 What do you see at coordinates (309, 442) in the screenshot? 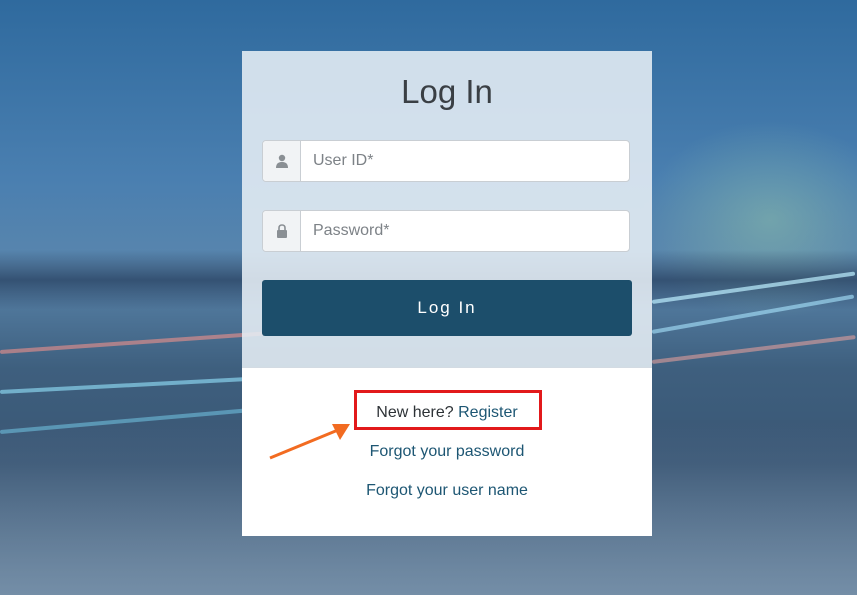
I see `annotation-arrow-icon` at bounding box center [309, 442].